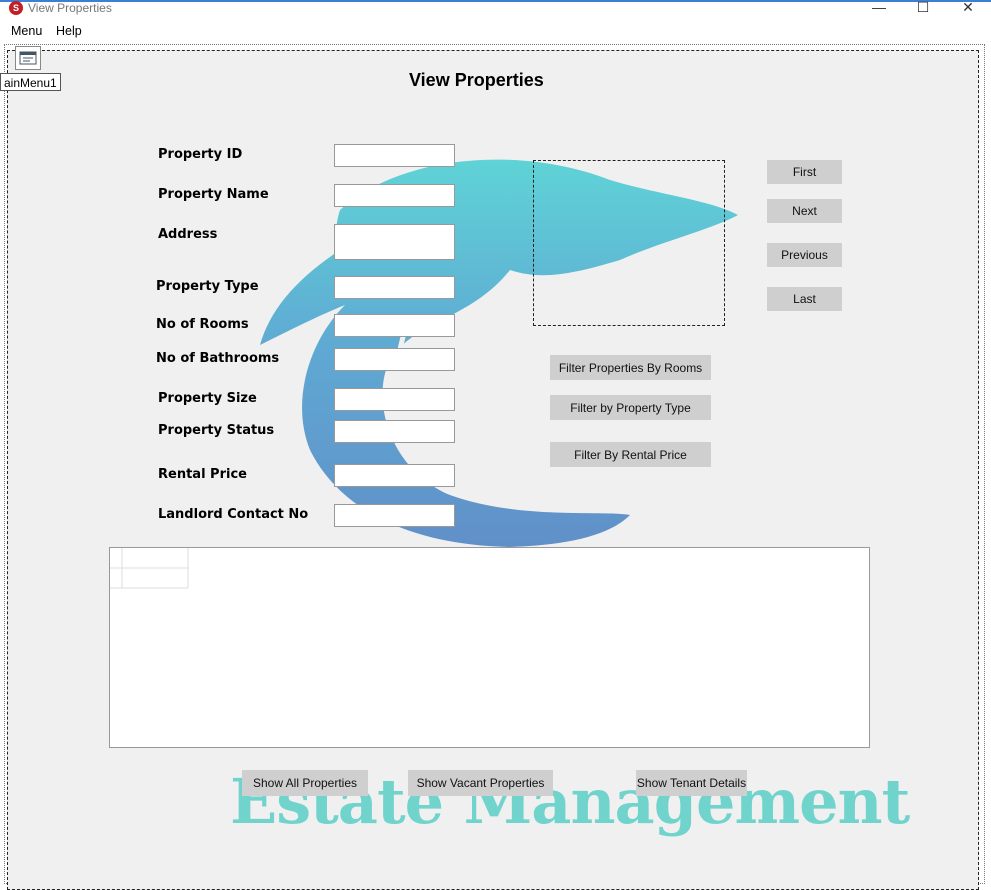 The width and height of the screenshot is (991, 890). What do you see at coordinates (30, 82) in the screenshot?
I see `component-label: ainMenu1` at bounding box center [30, 82].